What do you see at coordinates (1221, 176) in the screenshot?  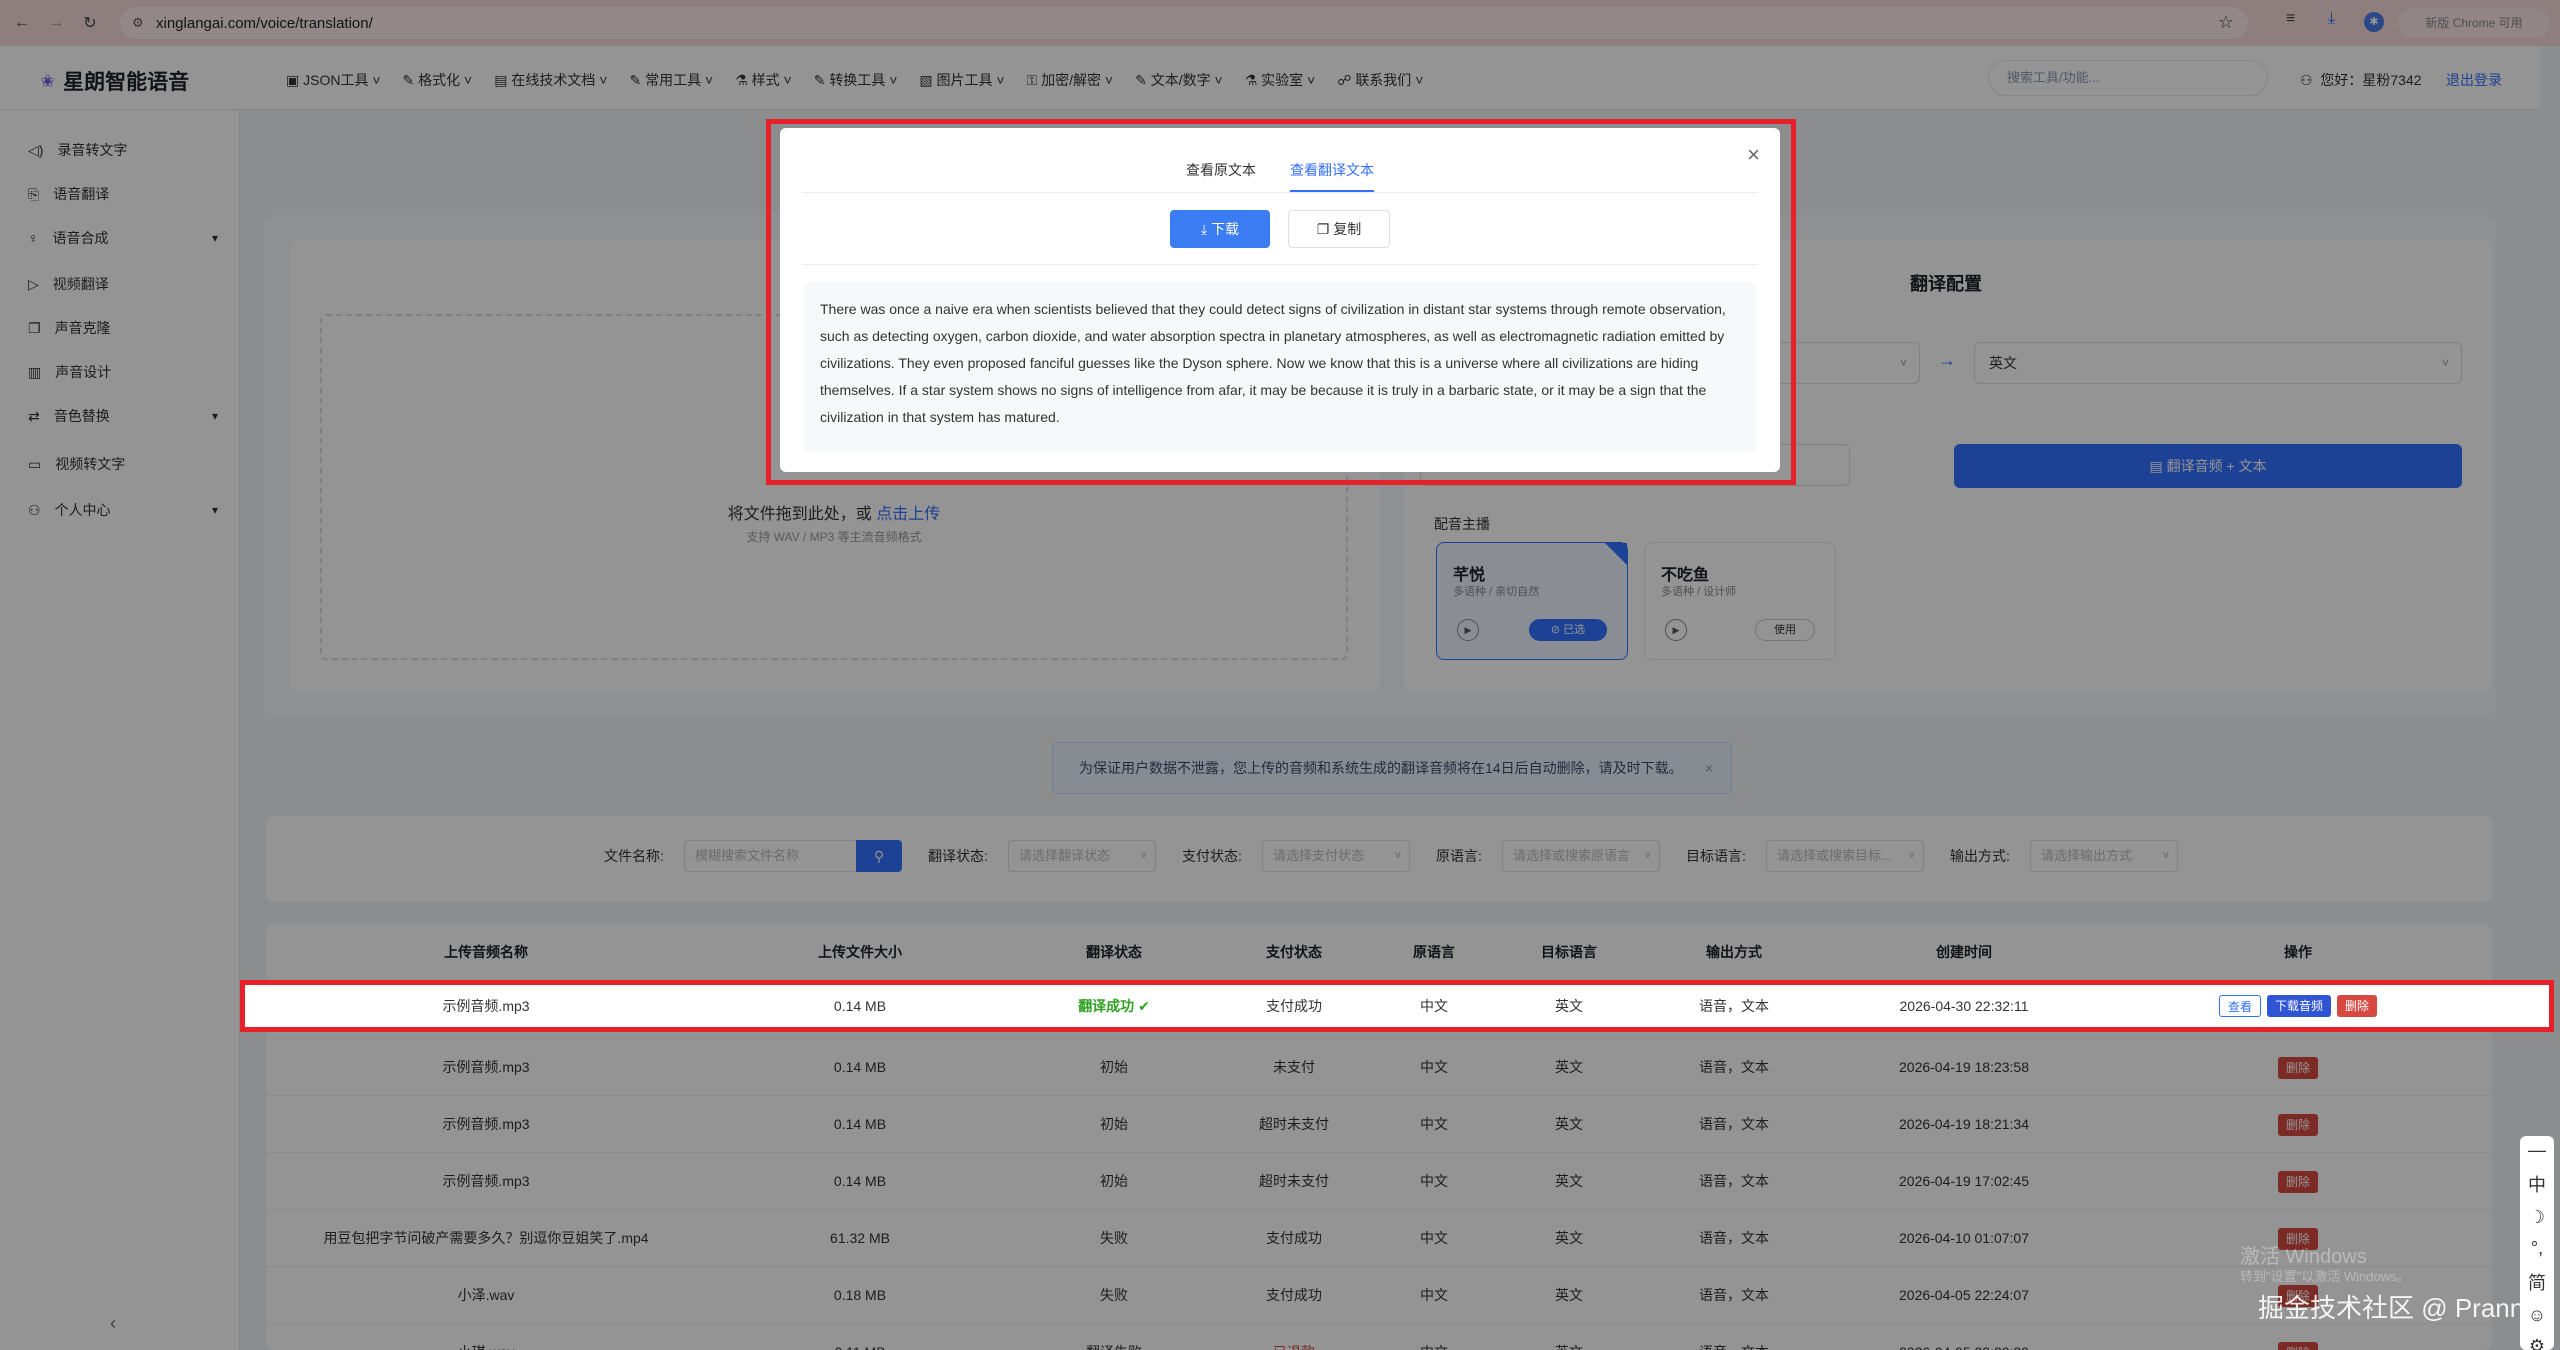 I see `tab-original-text: 查看原文本` at bounding box center [1221, 176].